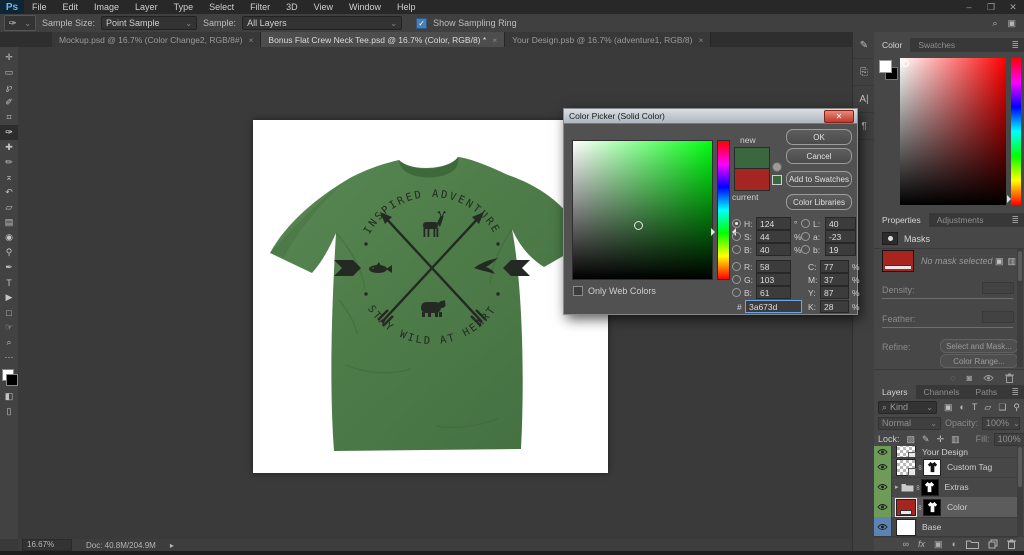 This screenshot has height=555, width=1024. What do you see at coordinates (969, 467) in the screenshot?
I see `layer-name: Custom Tag` at bounding box center [969, 467].